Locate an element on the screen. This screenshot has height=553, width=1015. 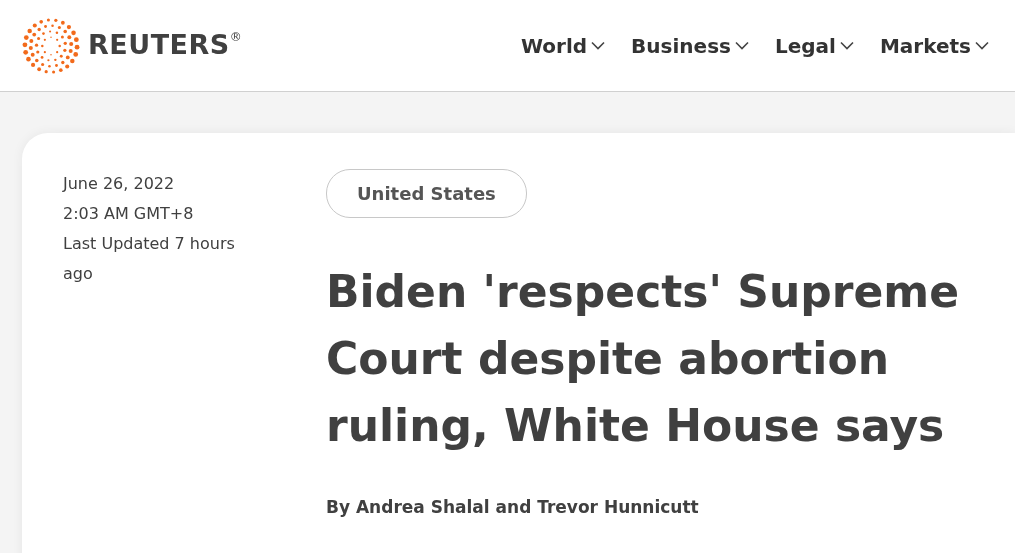
publish-time: 2:03 AM GMT+8 is located at coordinates (129, 214).